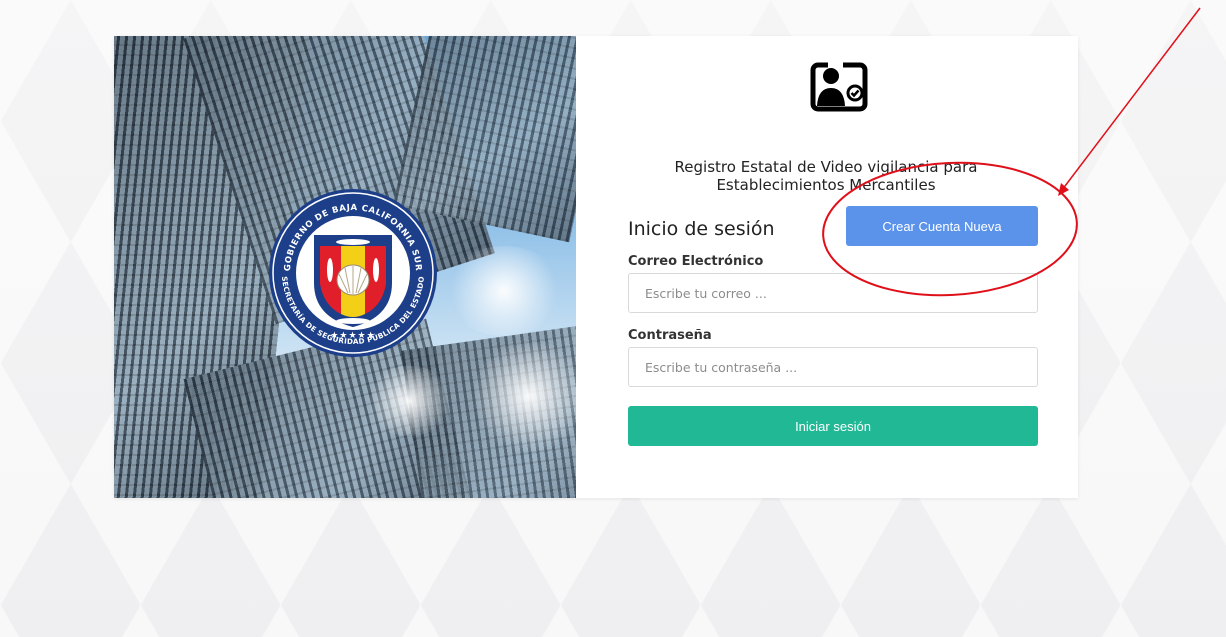 The image size is (1226, 637). What do you see at coordinates (839, 86) in the screenshot?
I see `user-id-card-icon` at bounding box center [839, 86].